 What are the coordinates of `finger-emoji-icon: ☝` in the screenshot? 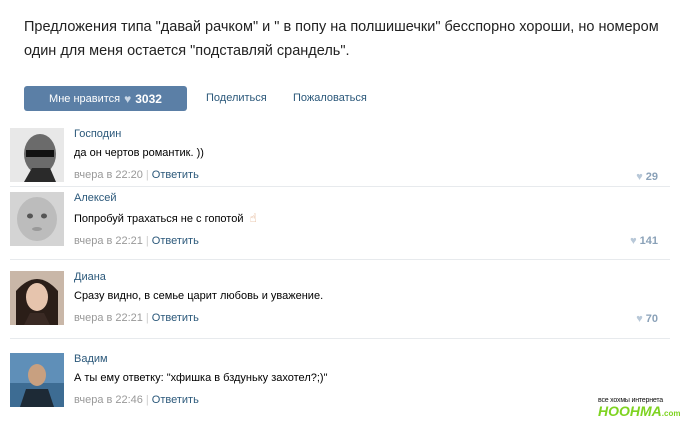 It's located at (253, 218).